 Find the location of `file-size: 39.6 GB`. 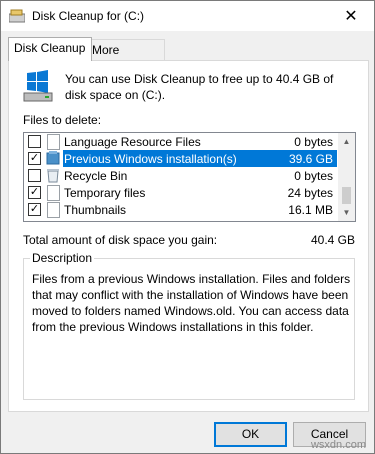

file-size: 39.6 GB is located at coordinates (310, 159).